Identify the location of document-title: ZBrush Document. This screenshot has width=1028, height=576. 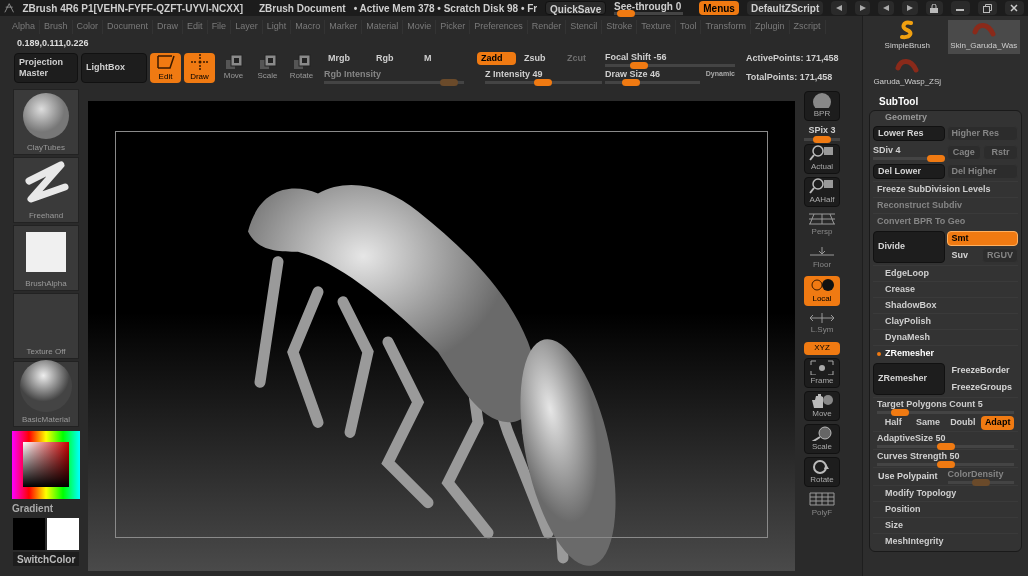
(302, 8).